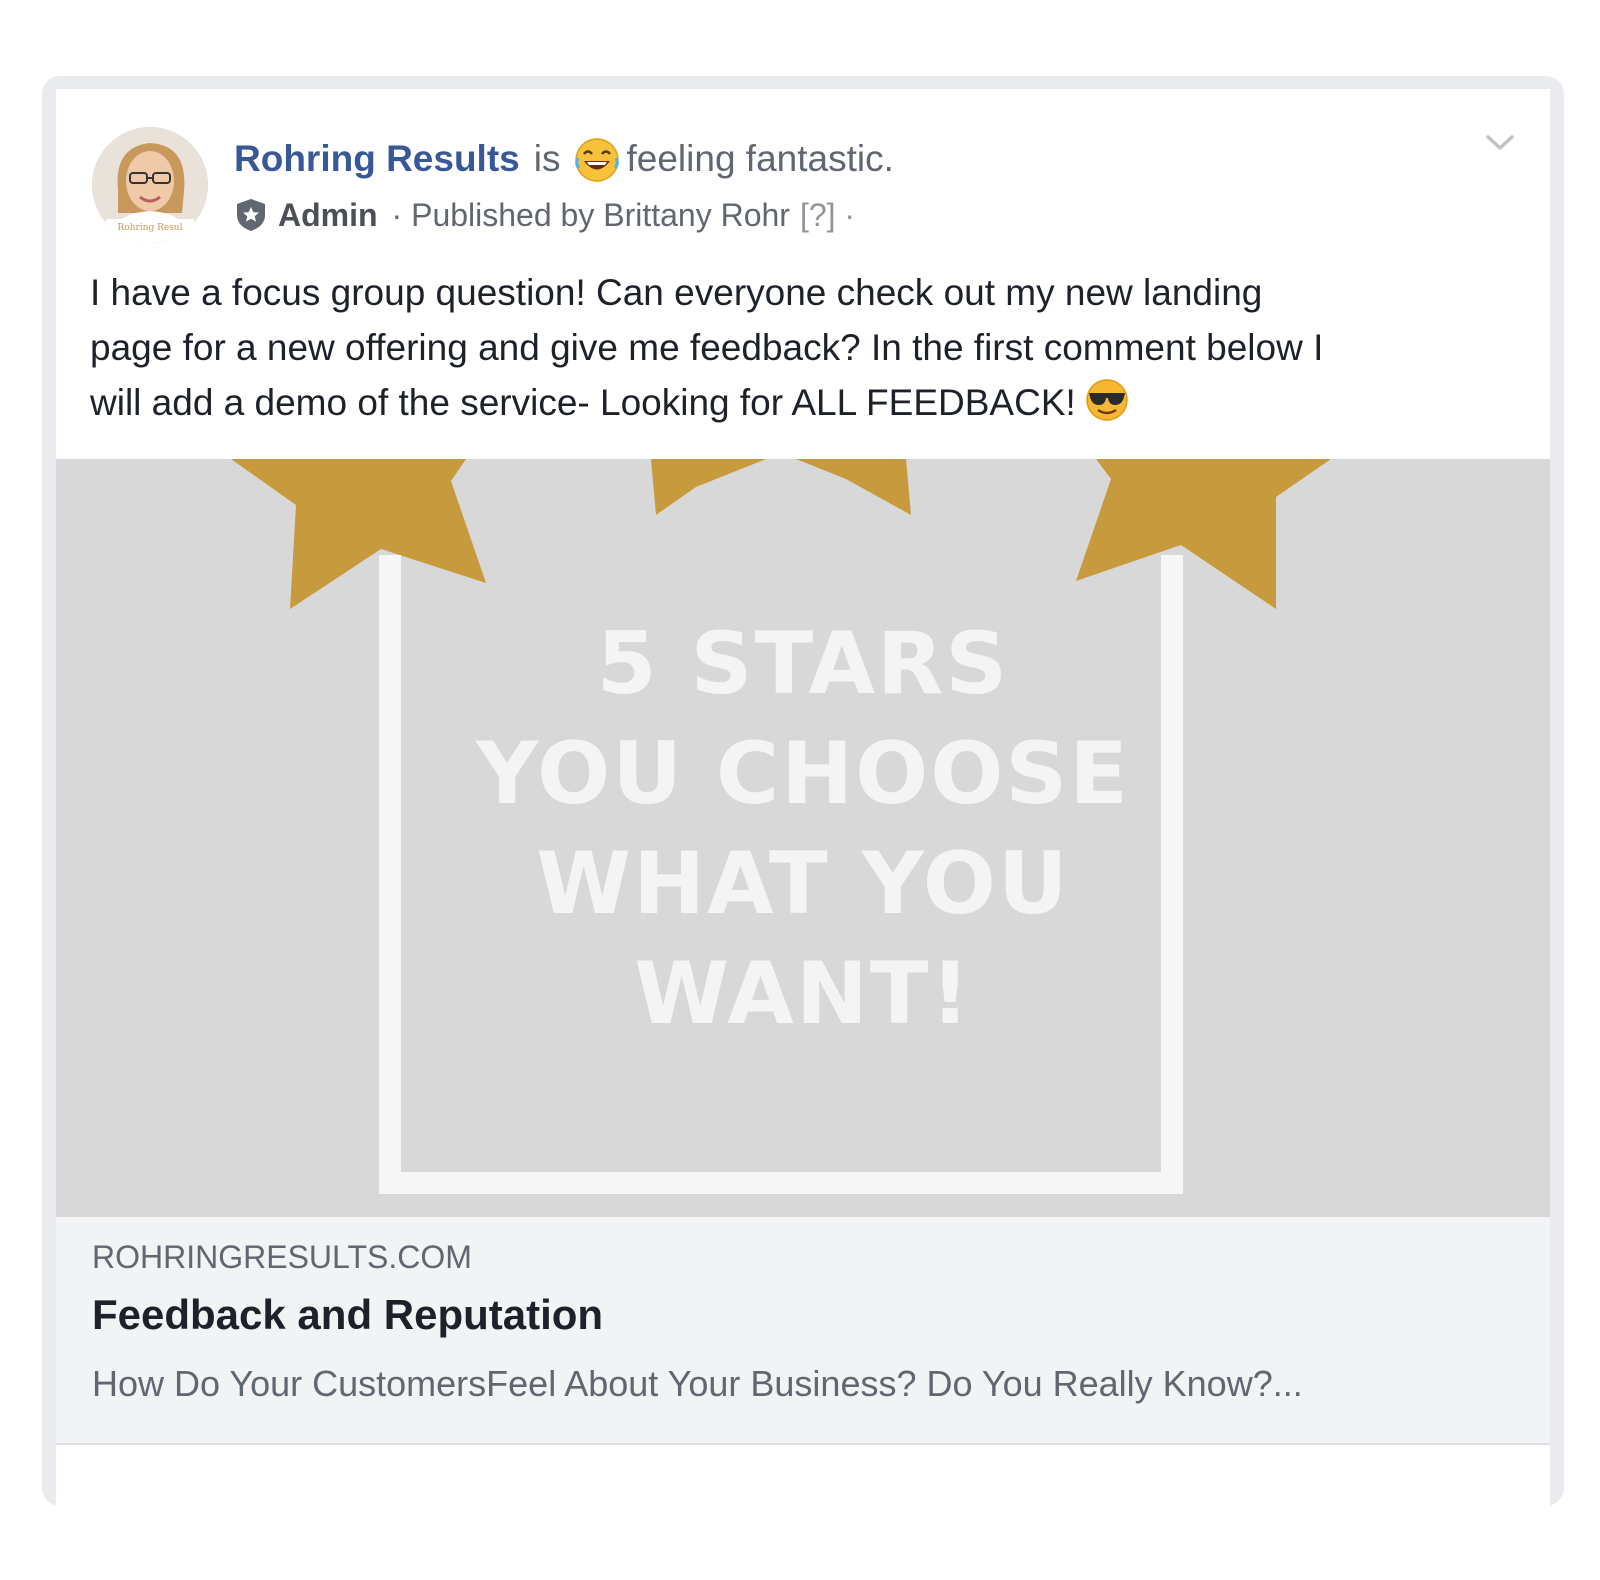 This screenshot has width=1600, height=1580. Describe the element at coordinates (803, 664) in the screenshot. I see `image-headline-line: 5 STARS` at that location.